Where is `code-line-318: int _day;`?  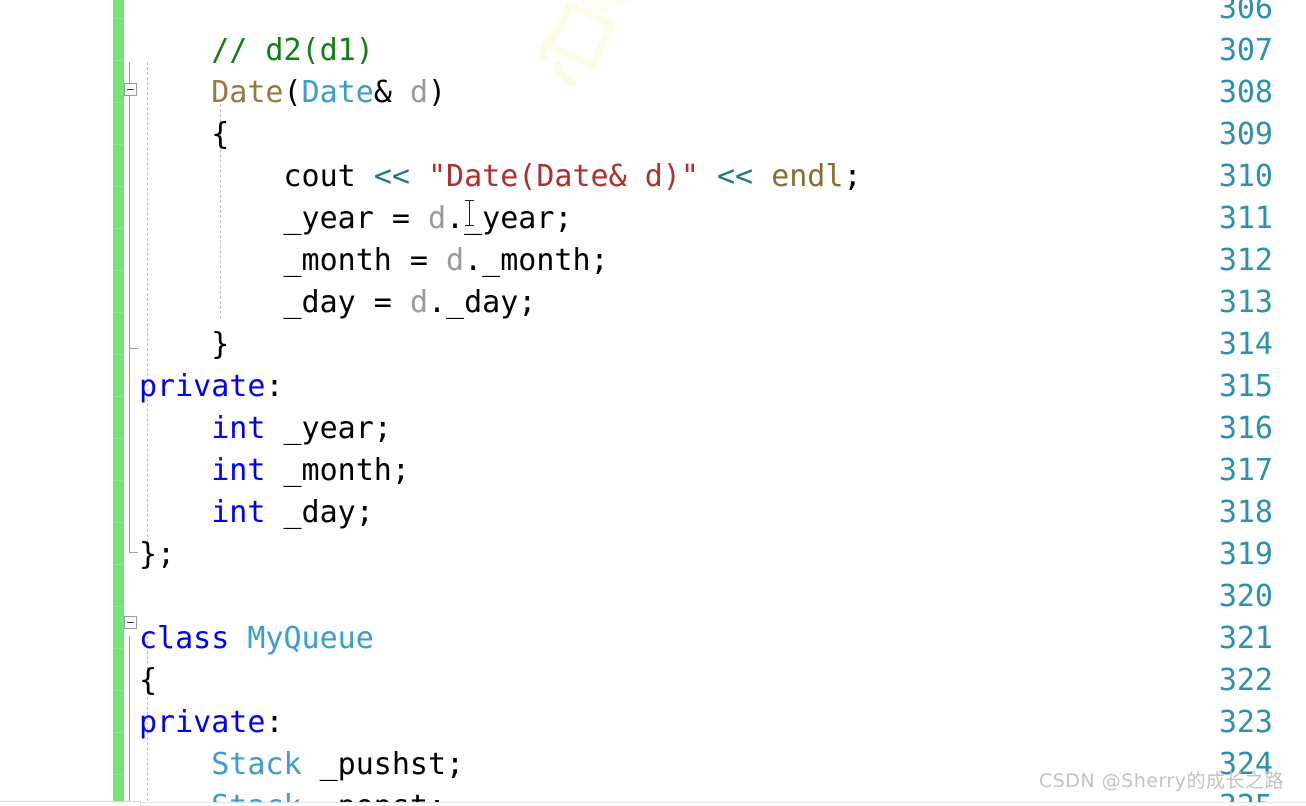 code-line-318: int _day; is located at coordinates (256, 513).